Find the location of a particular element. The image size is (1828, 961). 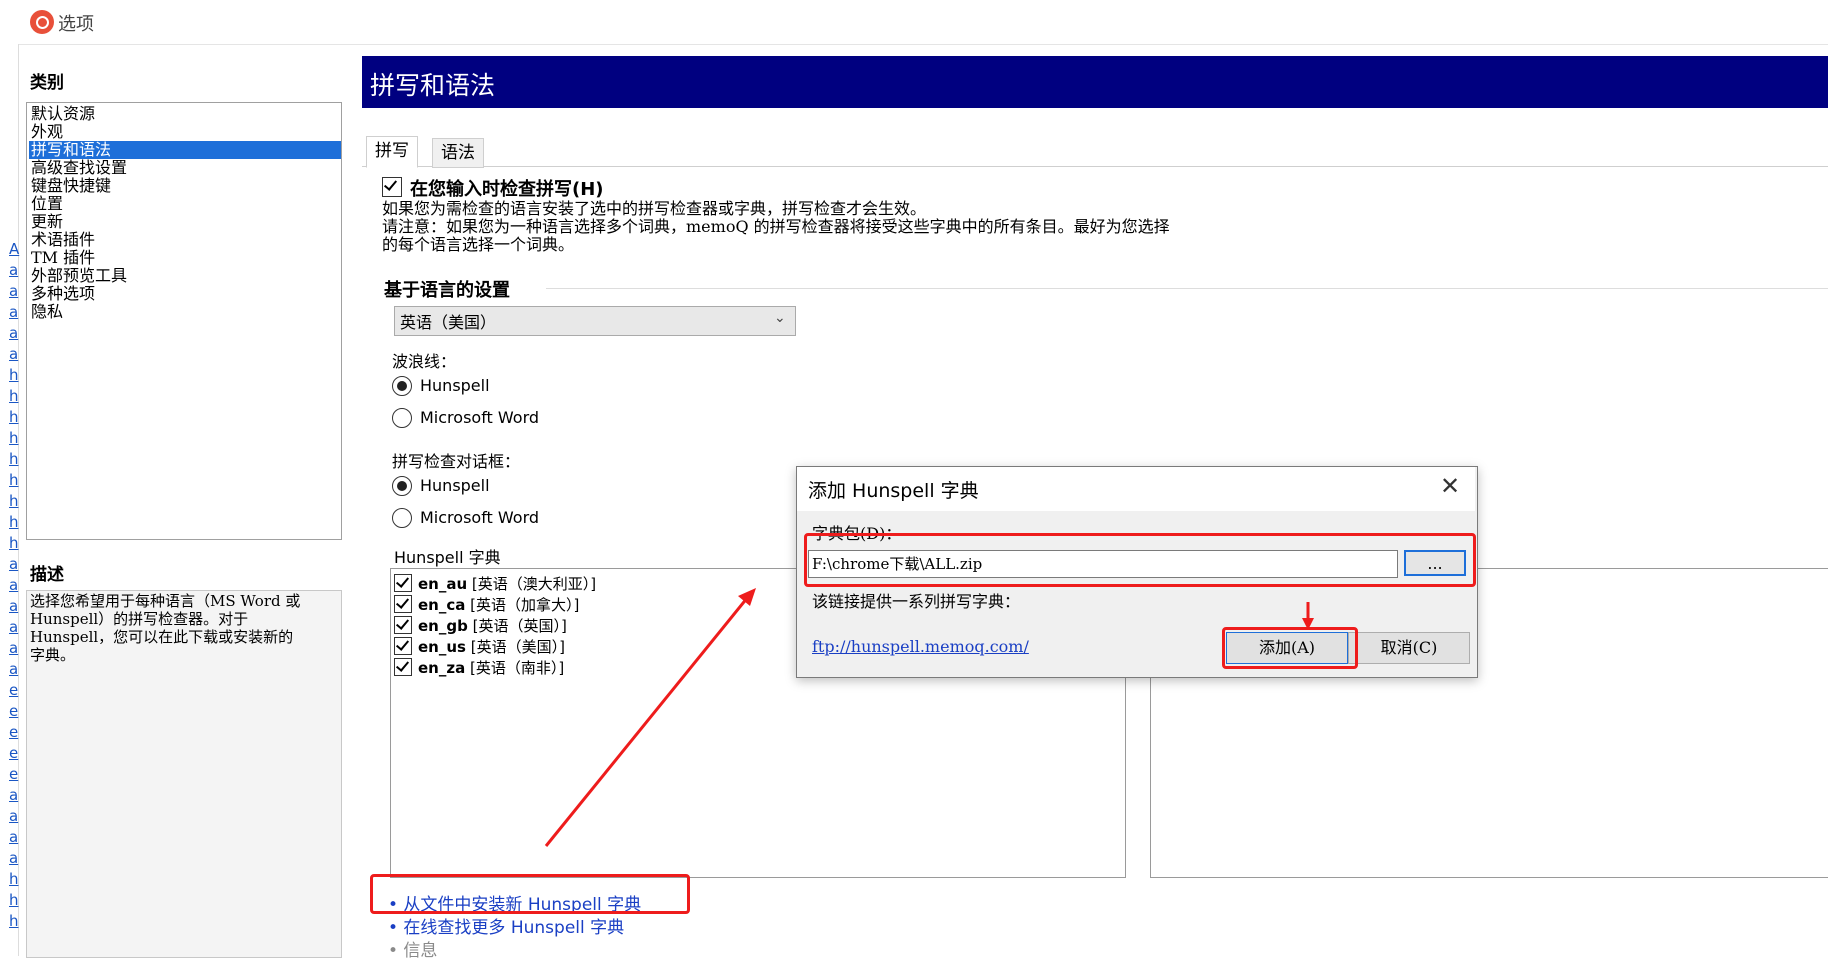

chevron-down-icon: ⌄ is located at coordinates (780, 318).